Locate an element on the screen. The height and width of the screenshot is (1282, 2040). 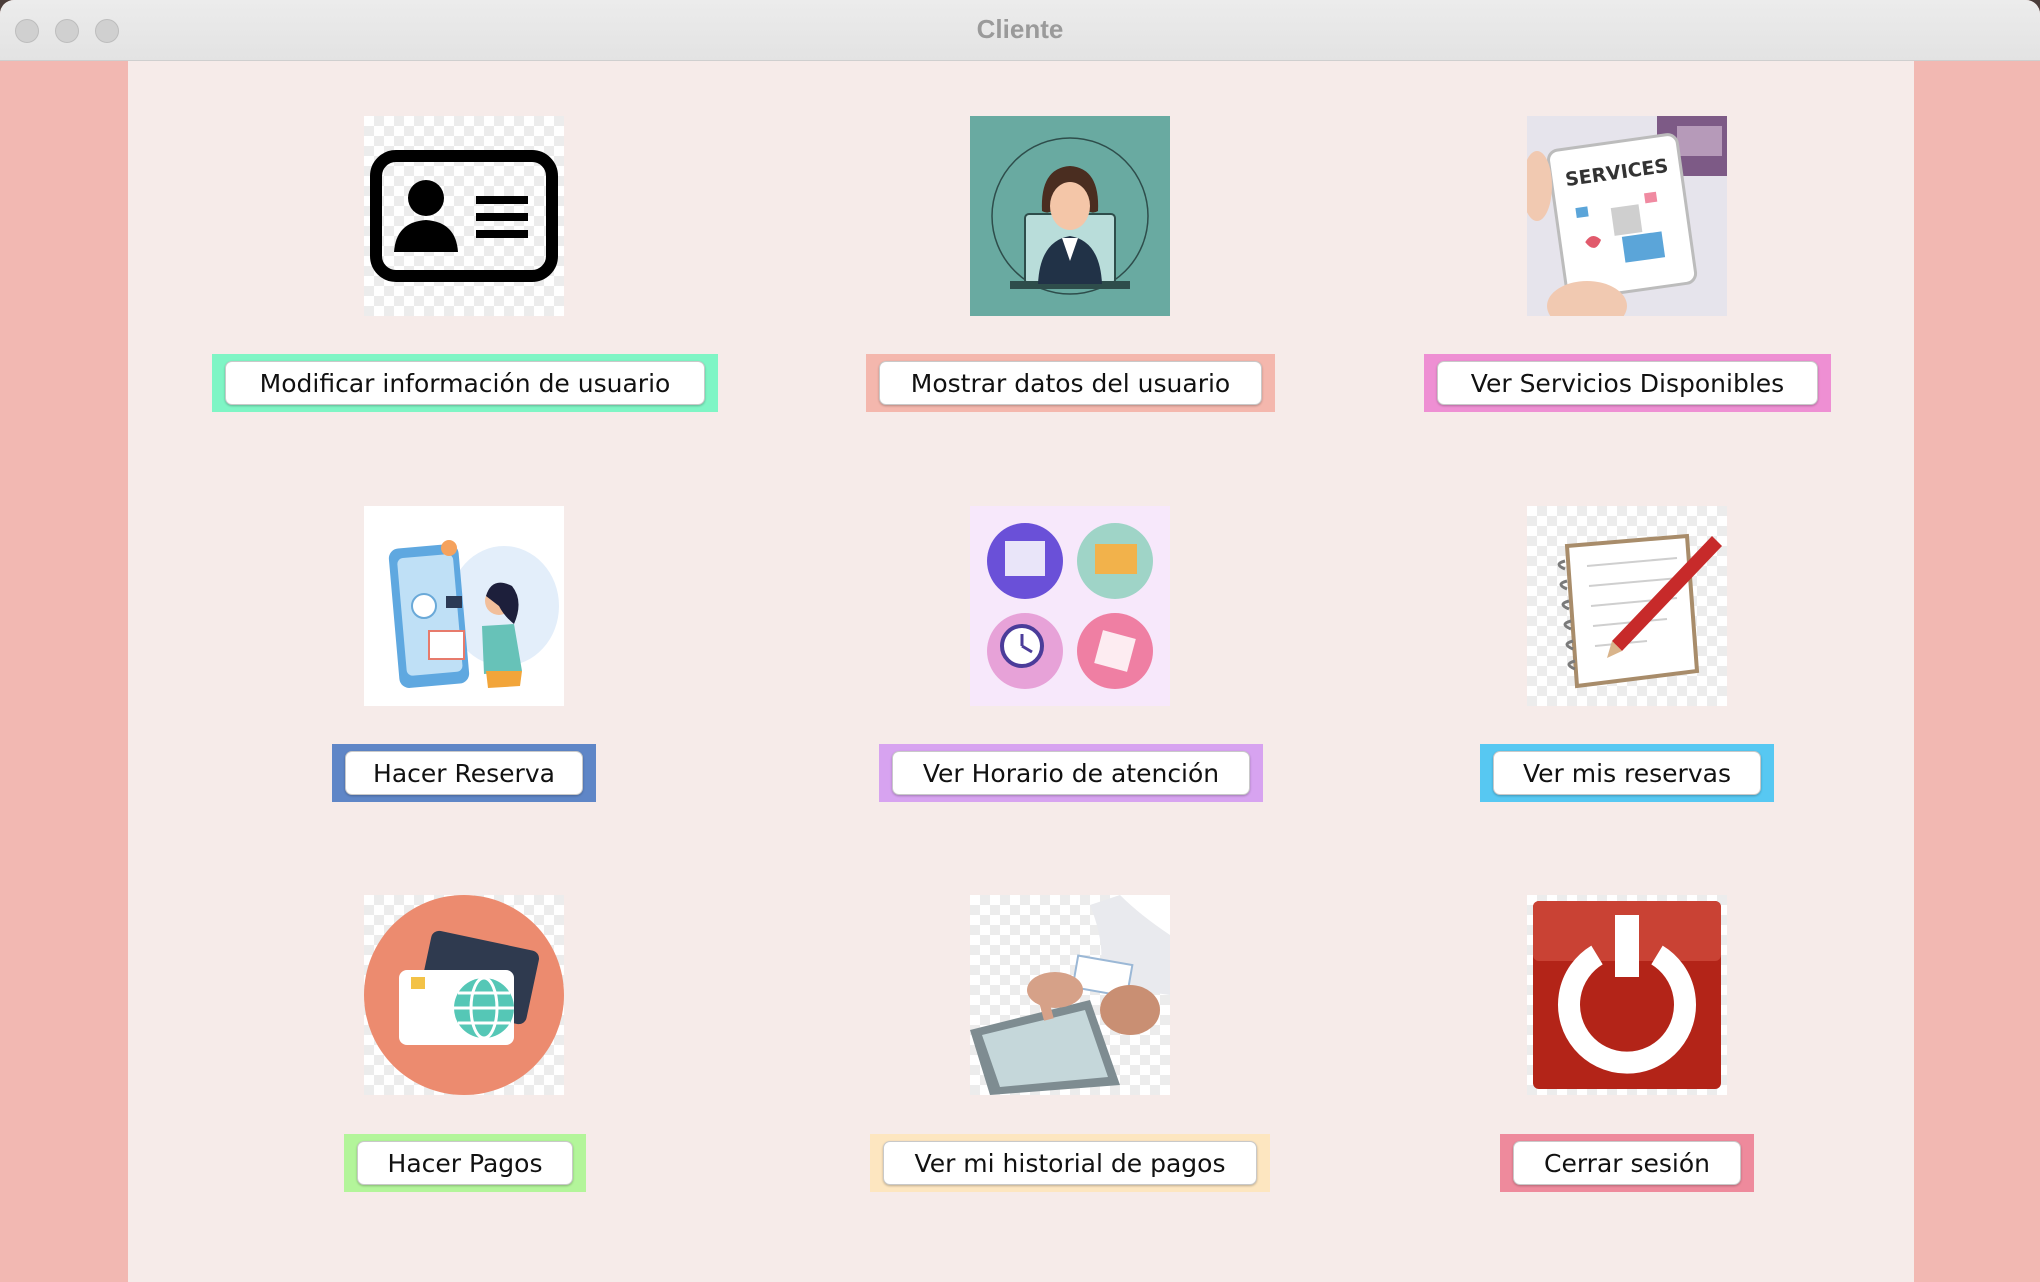
services-tablet-icon: SERVICES is located at coordinates (1627, 216).